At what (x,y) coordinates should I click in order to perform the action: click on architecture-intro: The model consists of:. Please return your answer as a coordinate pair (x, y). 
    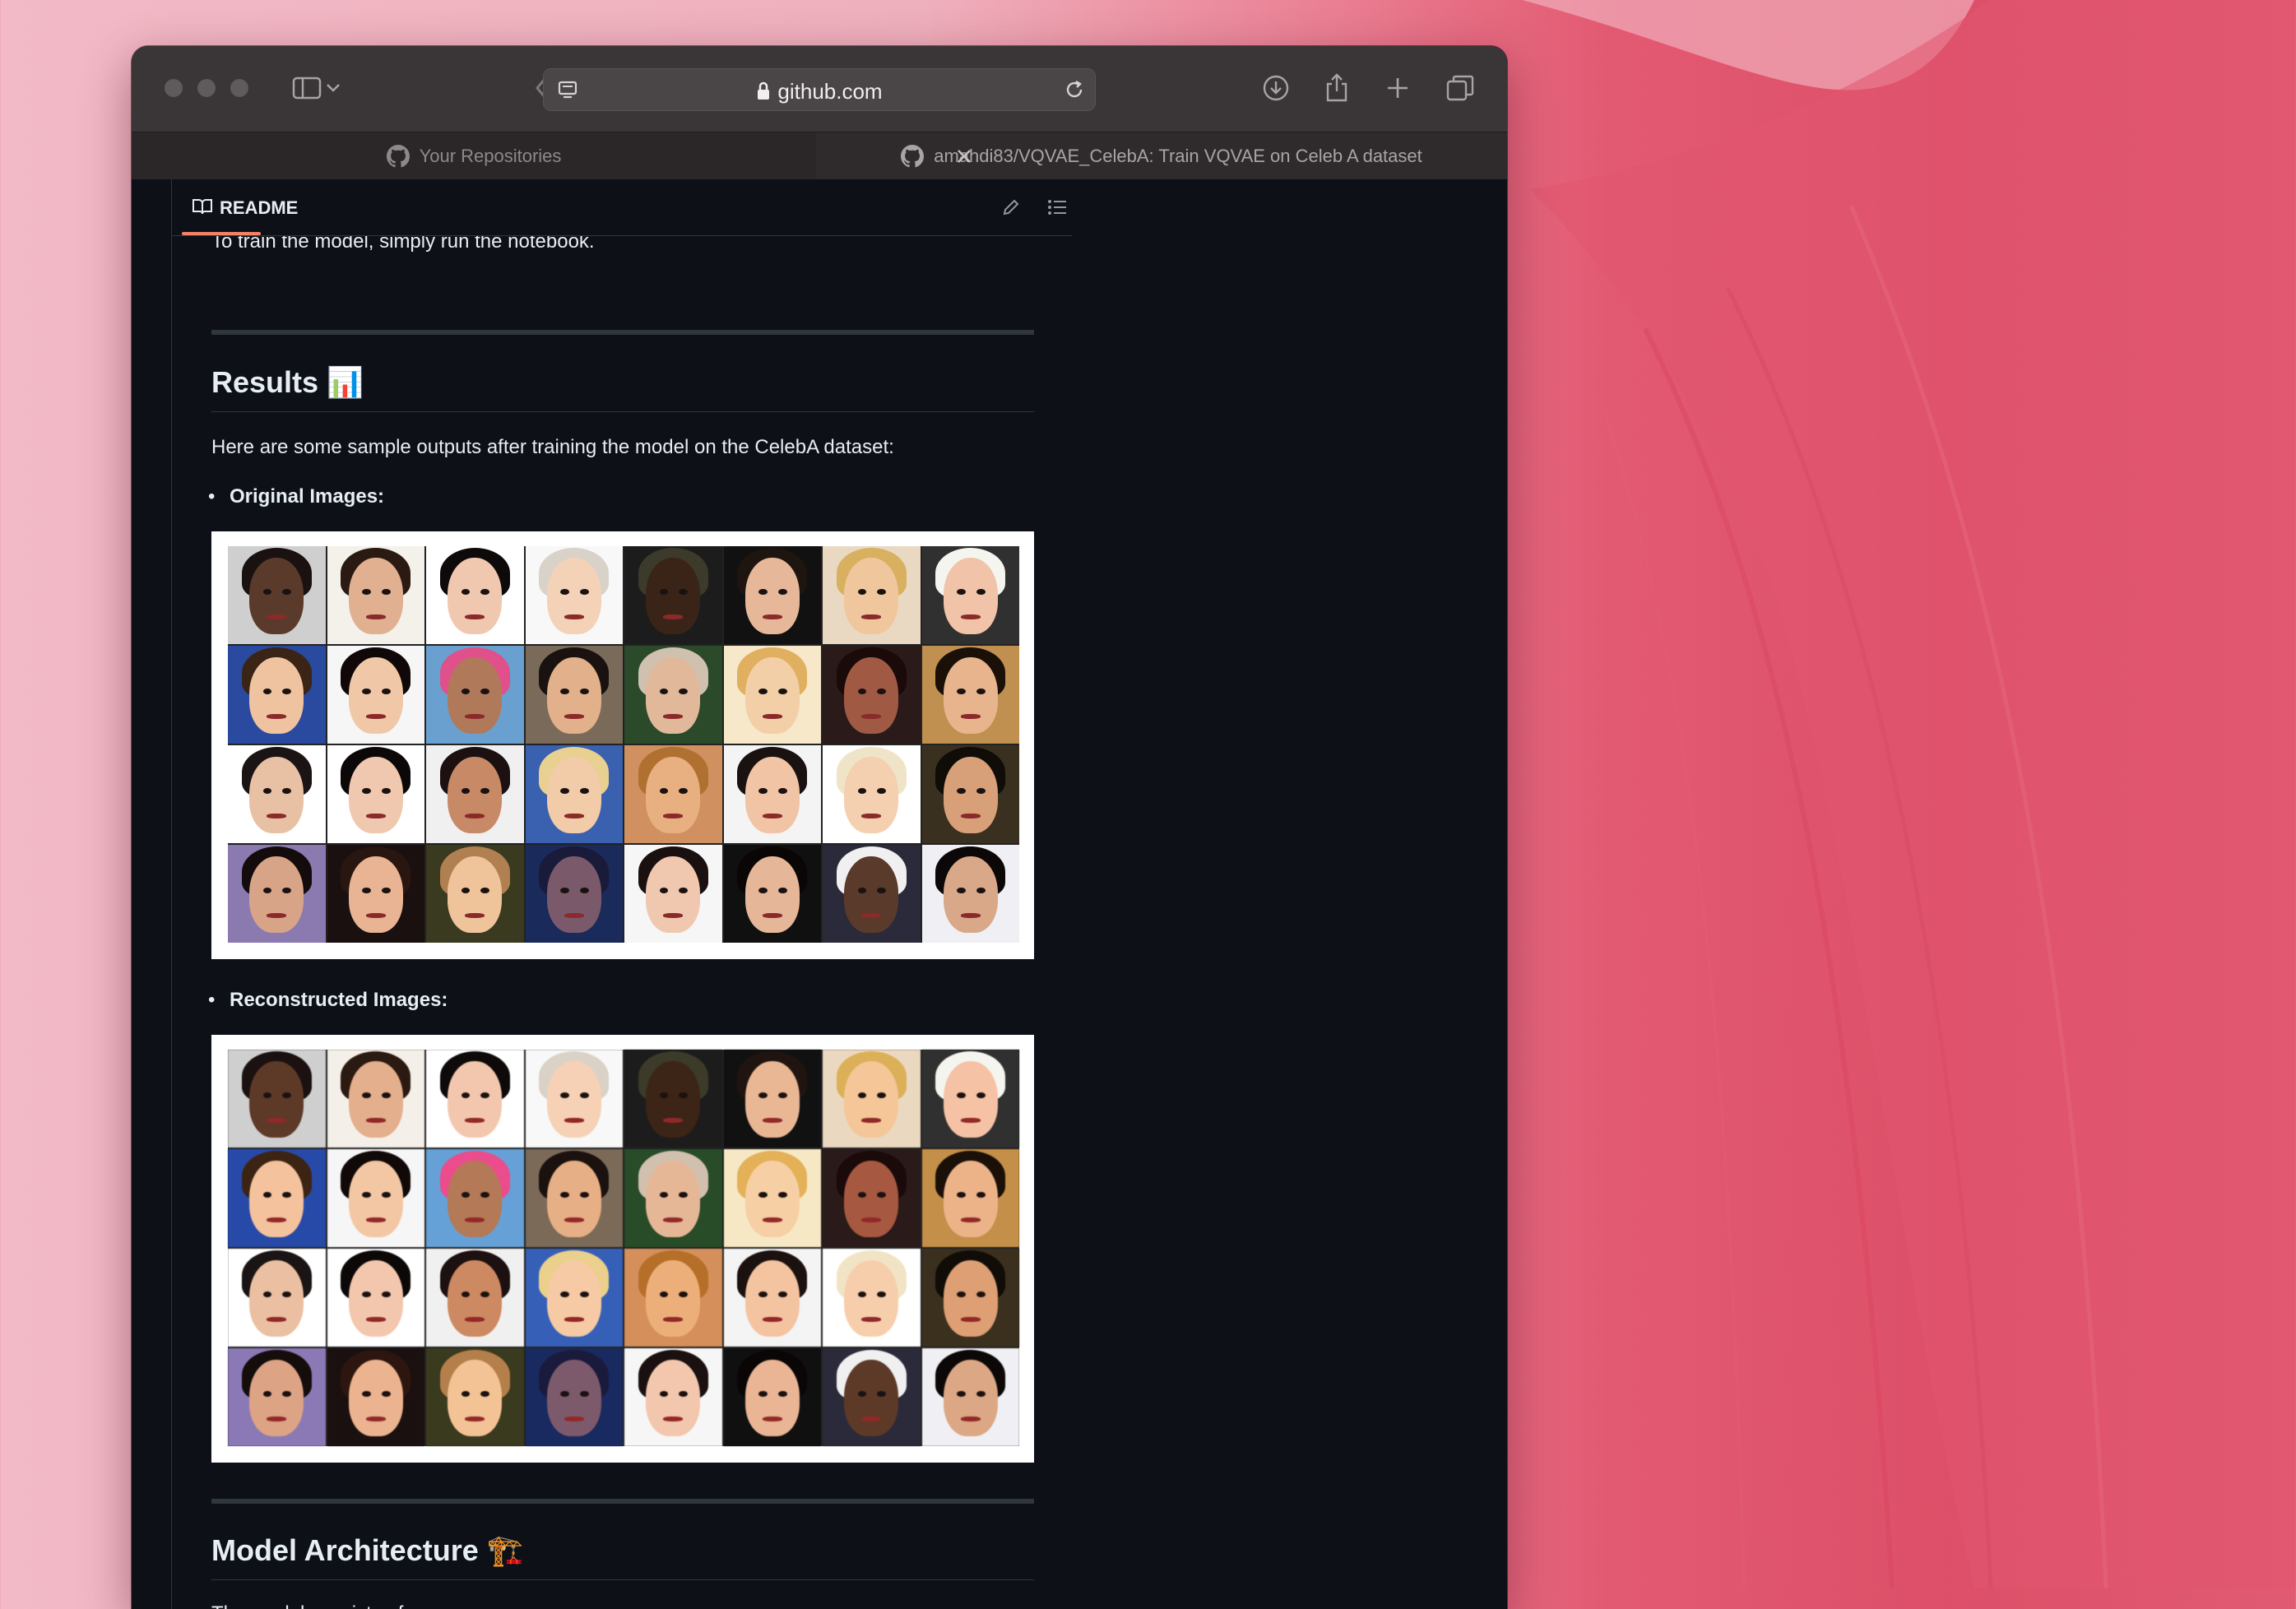
    Looking at the image, I should click on (310, 1606).